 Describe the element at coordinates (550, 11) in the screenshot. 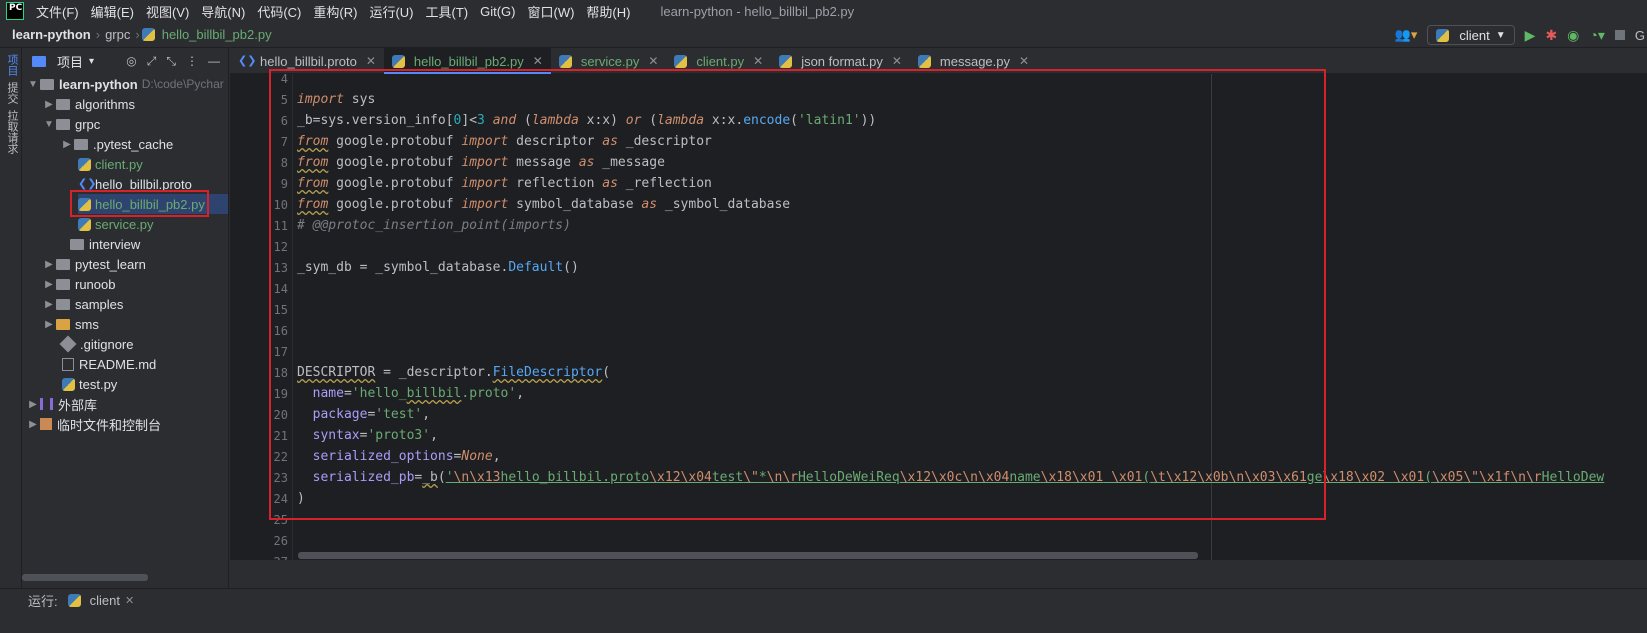

I see `menu-window: 窗口(W)` at that location.